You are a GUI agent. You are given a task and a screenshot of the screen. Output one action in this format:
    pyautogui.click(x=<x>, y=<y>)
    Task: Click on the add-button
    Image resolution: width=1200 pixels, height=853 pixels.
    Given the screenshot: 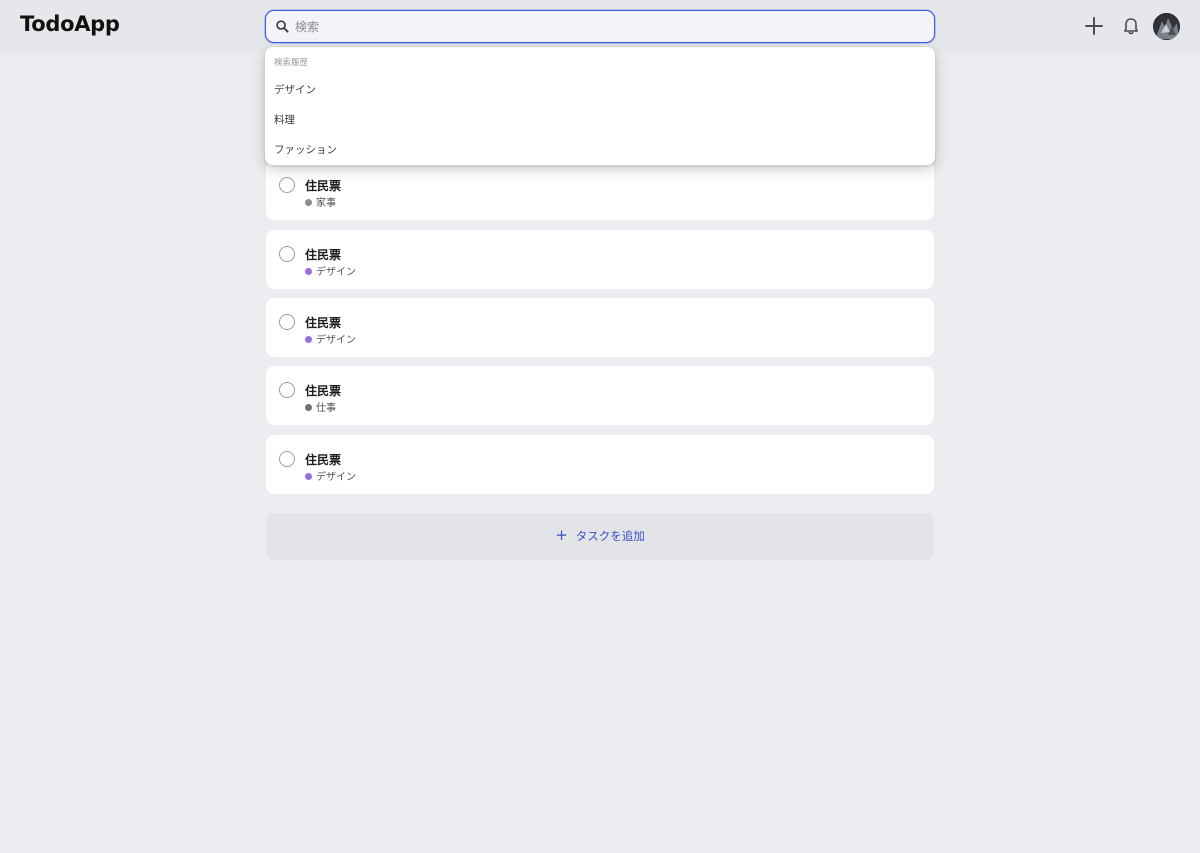 What is the action you would take?
    pyautogui.click(x=1094, y=26)
    